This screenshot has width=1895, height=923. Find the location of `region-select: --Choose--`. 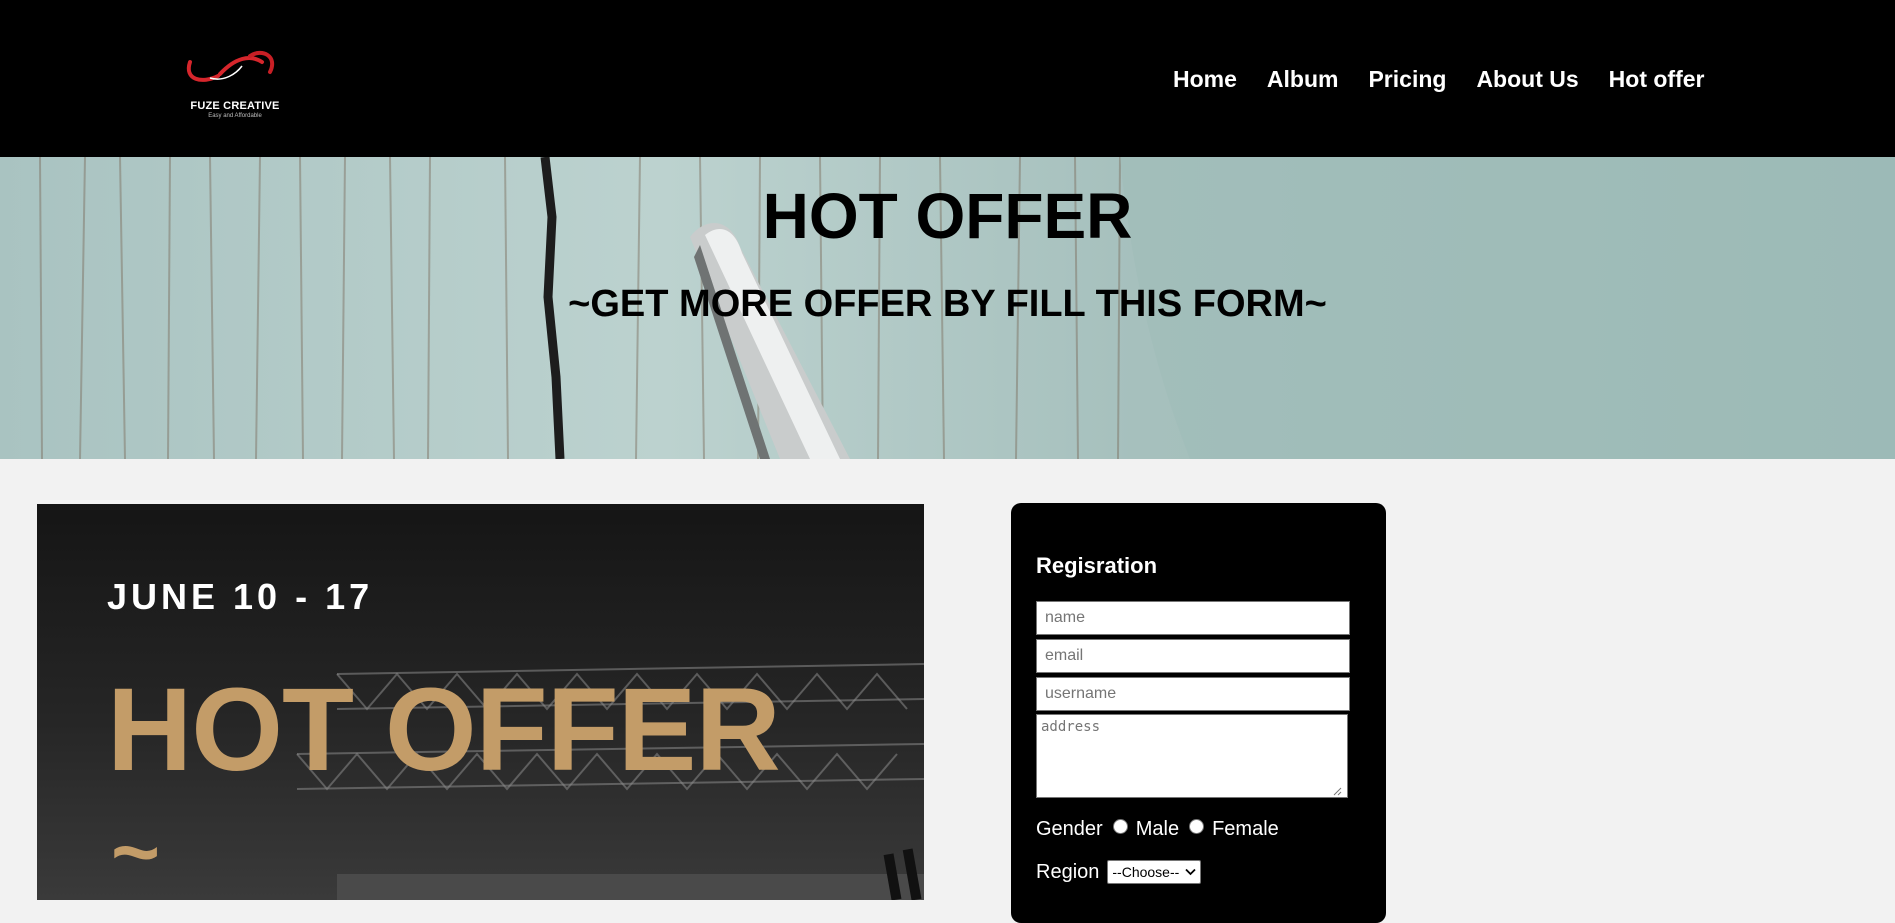

region-select: --Choose-- is located at coordinates (1154, 872).